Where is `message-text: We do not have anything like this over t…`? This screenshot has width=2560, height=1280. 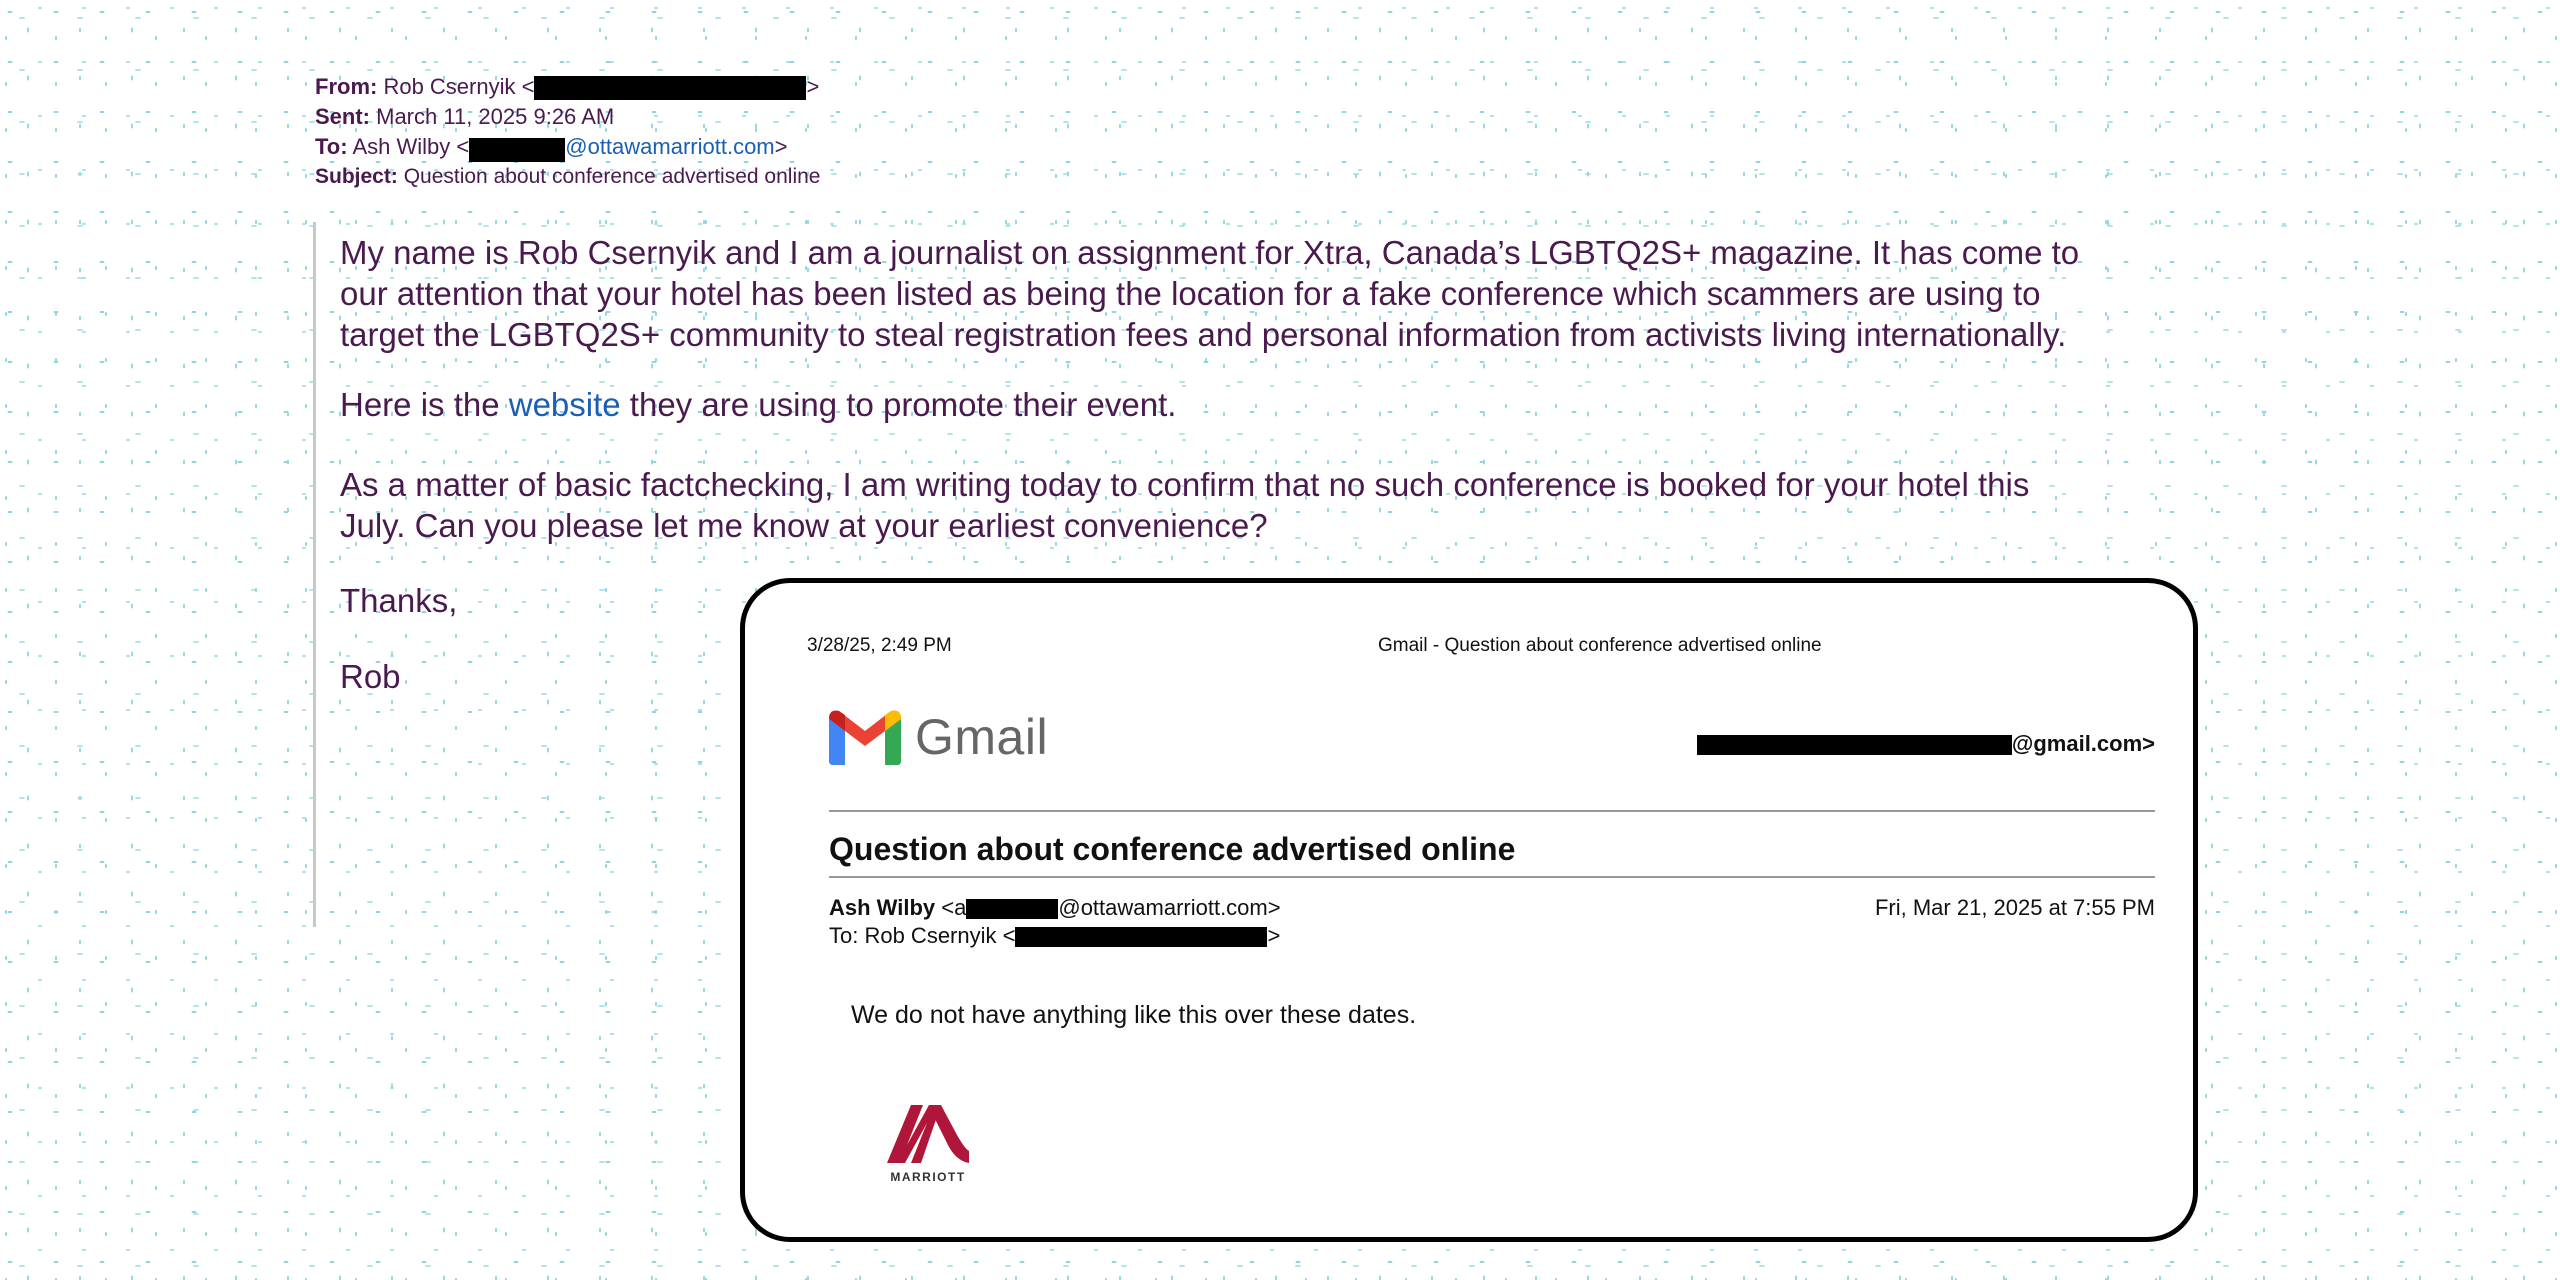 message-text: We do not have anything like this over t… is located at coordinates (1134, 1015).